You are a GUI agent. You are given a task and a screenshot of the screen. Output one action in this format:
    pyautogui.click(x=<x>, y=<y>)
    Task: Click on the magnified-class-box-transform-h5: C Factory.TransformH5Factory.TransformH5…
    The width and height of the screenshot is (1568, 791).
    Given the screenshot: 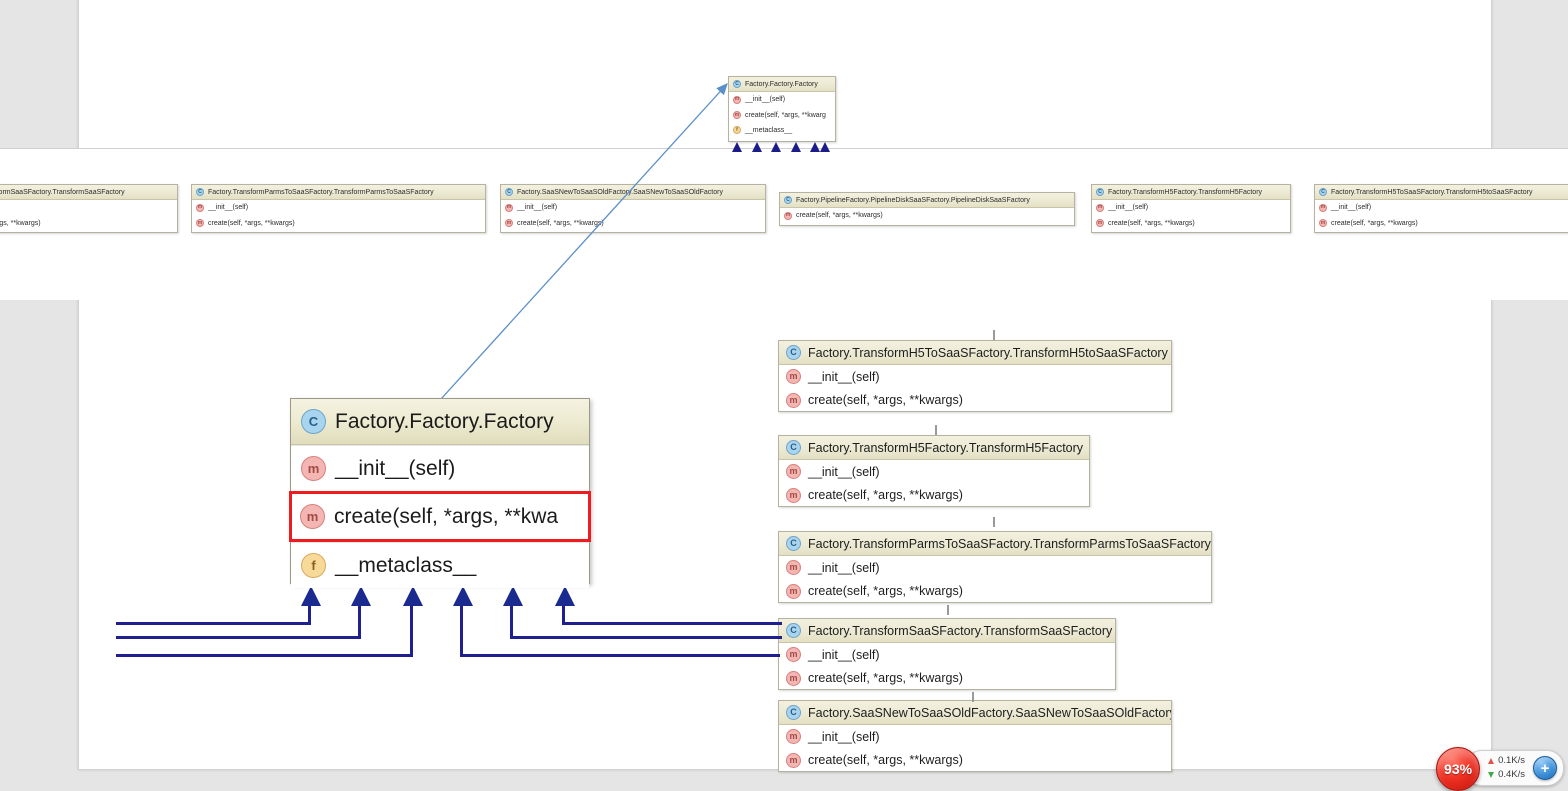 What is the action you would take?
    pyautogui.click(x=934, y=471)
    